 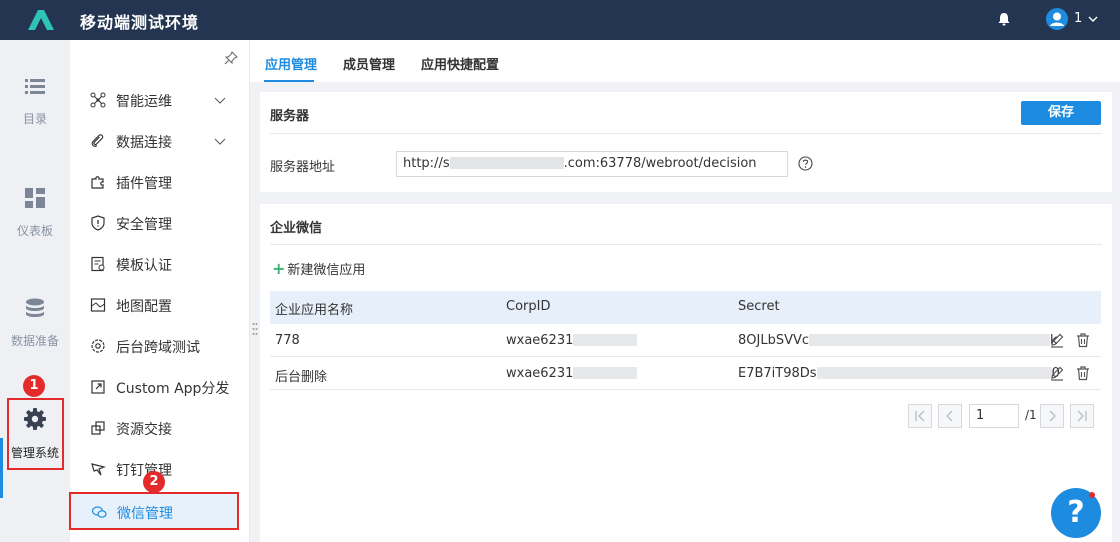 I want to click on logo-icon, so click(x=41, y=20).